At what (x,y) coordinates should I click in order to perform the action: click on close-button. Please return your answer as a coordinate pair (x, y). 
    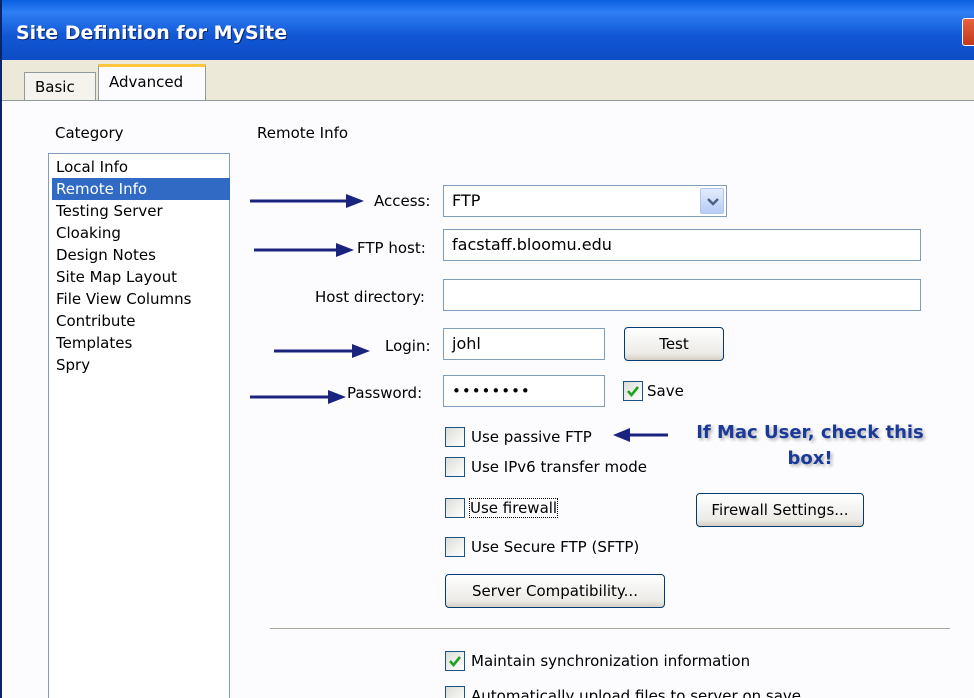
    Looking at the image, I should click on (968, 32).